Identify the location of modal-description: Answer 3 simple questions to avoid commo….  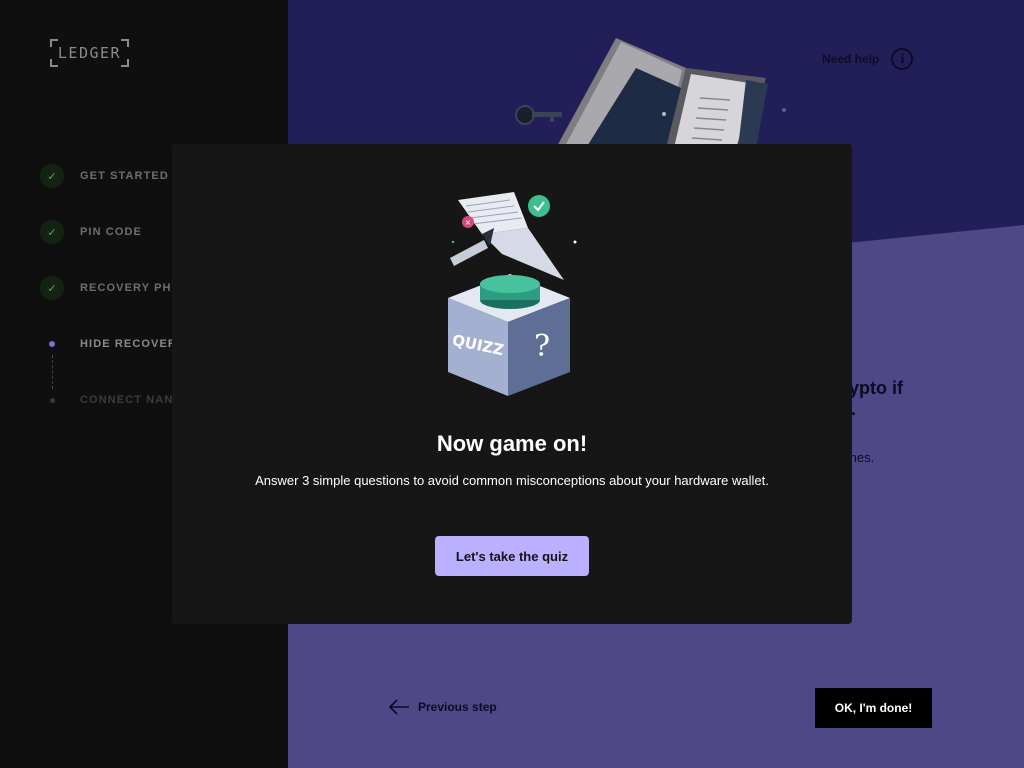
(512, 480).